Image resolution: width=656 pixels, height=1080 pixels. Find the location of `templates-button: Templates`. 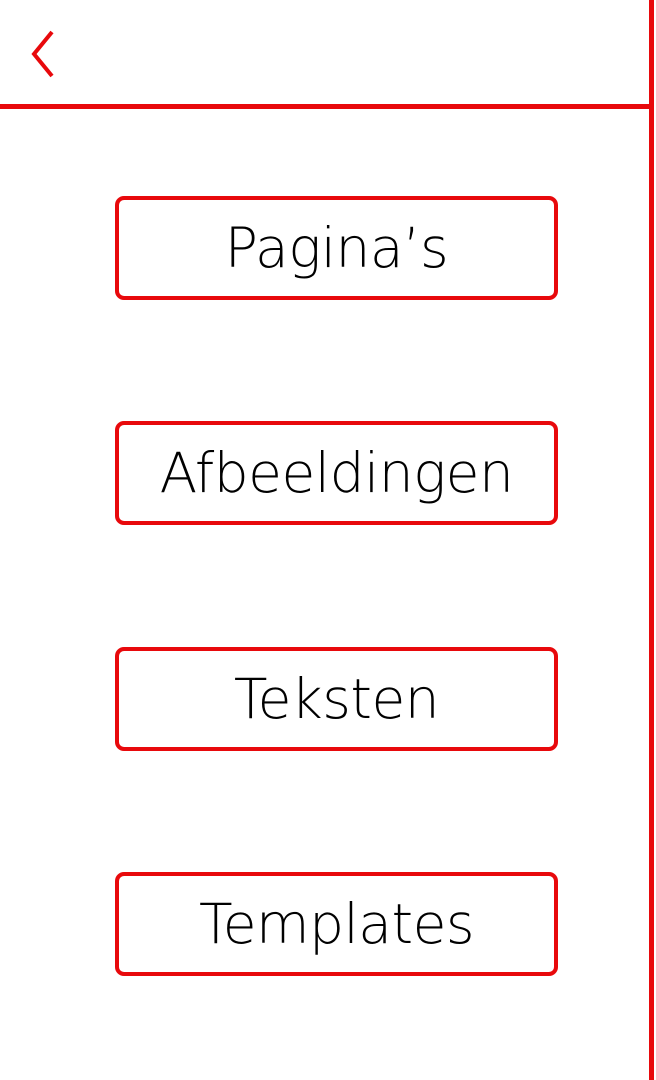

templates-button: Templates is located at coordinates (336, 924).